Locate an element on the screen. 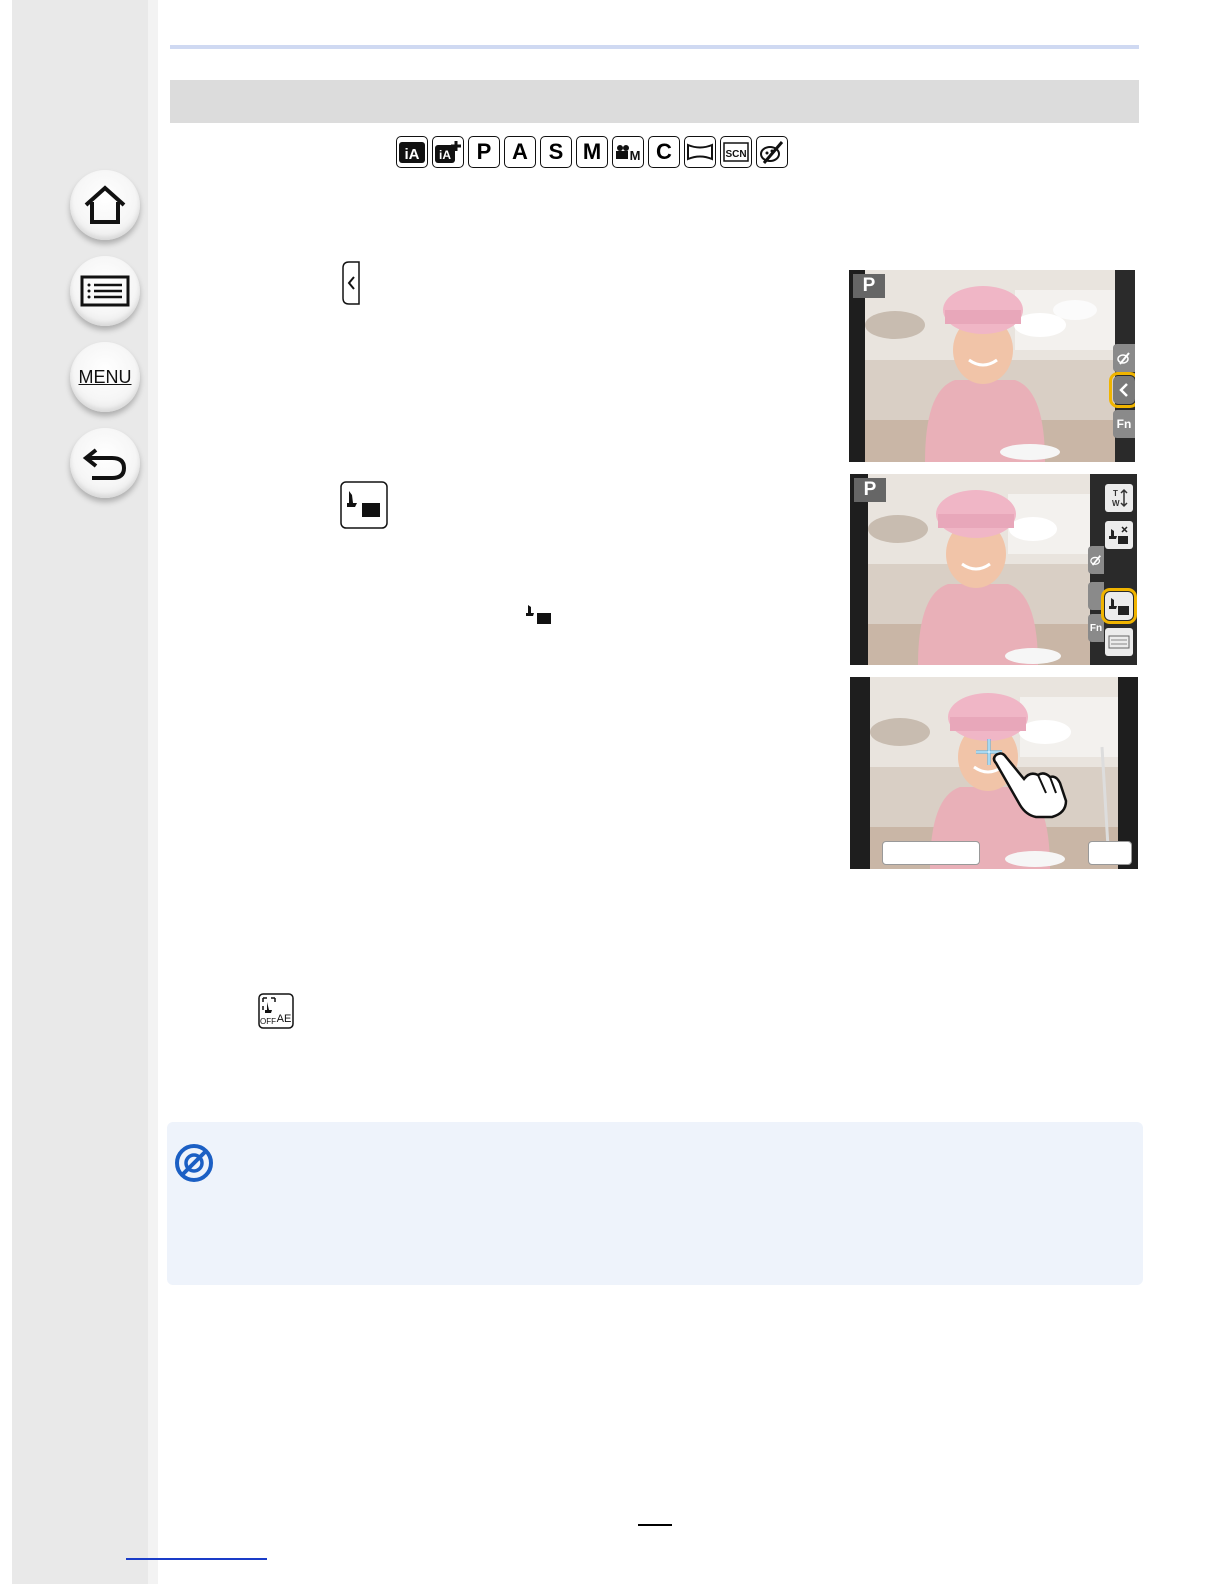 This screenshot has width=1224, height=1584. home-icon is located at coordinates (105, 204).